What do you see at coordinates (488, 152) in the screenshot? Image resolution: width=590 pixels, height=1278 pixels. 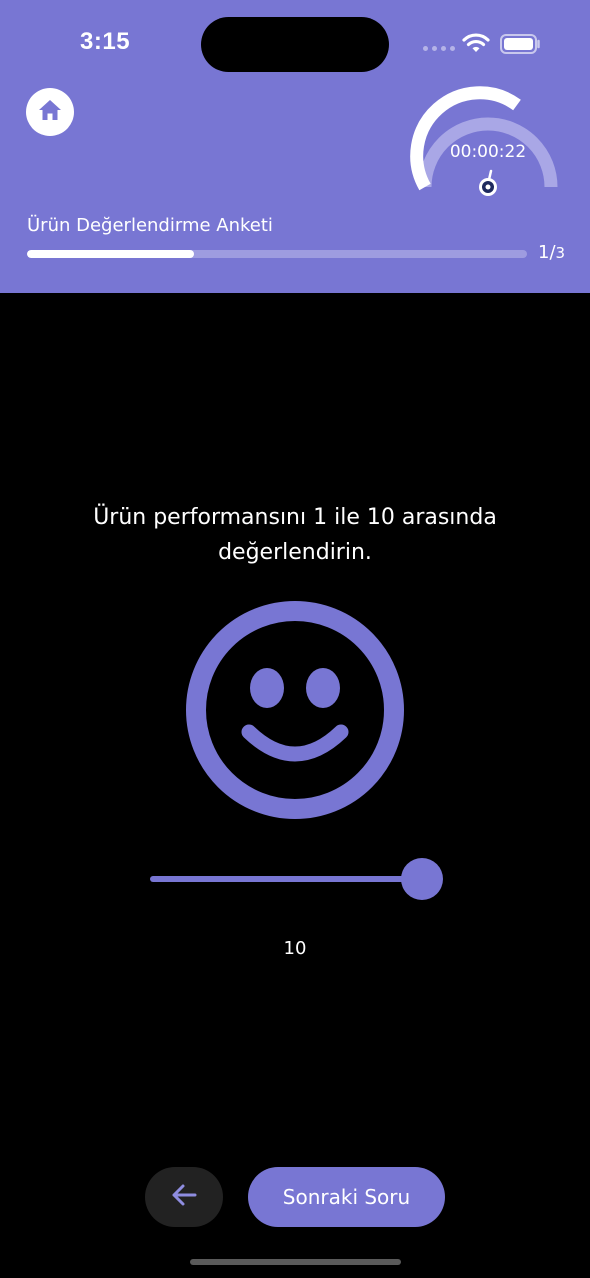 I see `timer-elapsed: 00:00:22` at bounding box center [488, 152].